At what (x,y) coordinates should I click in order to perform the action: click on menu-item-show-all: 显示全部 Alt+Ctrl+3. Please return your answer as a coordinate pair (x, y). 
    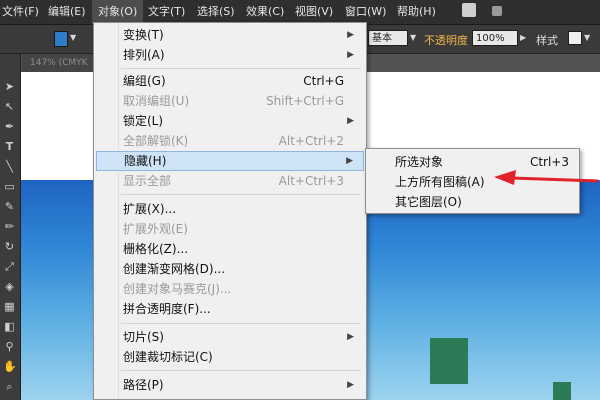
    Looking at the image, I should click on (230, 181).